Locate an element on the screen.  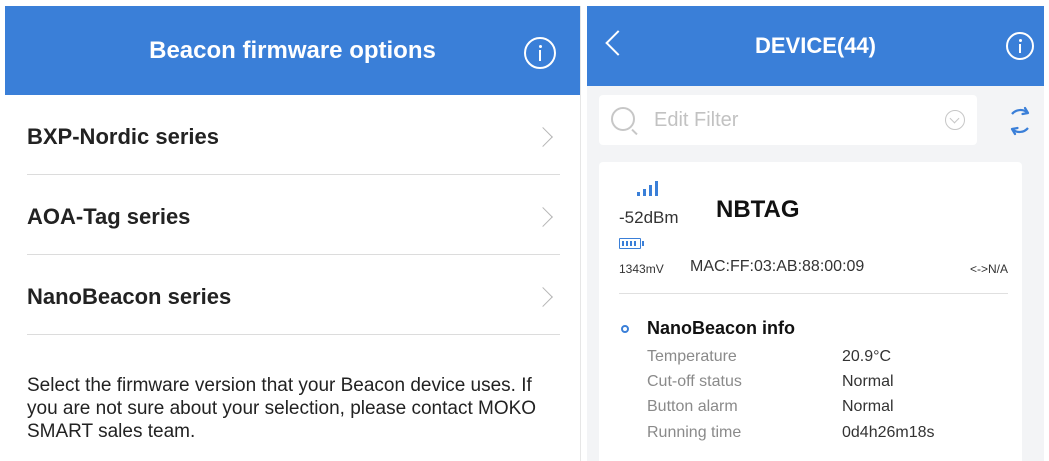
list-item-aoa-tag: AOA-Tag series is located at coordinates (293, 215).